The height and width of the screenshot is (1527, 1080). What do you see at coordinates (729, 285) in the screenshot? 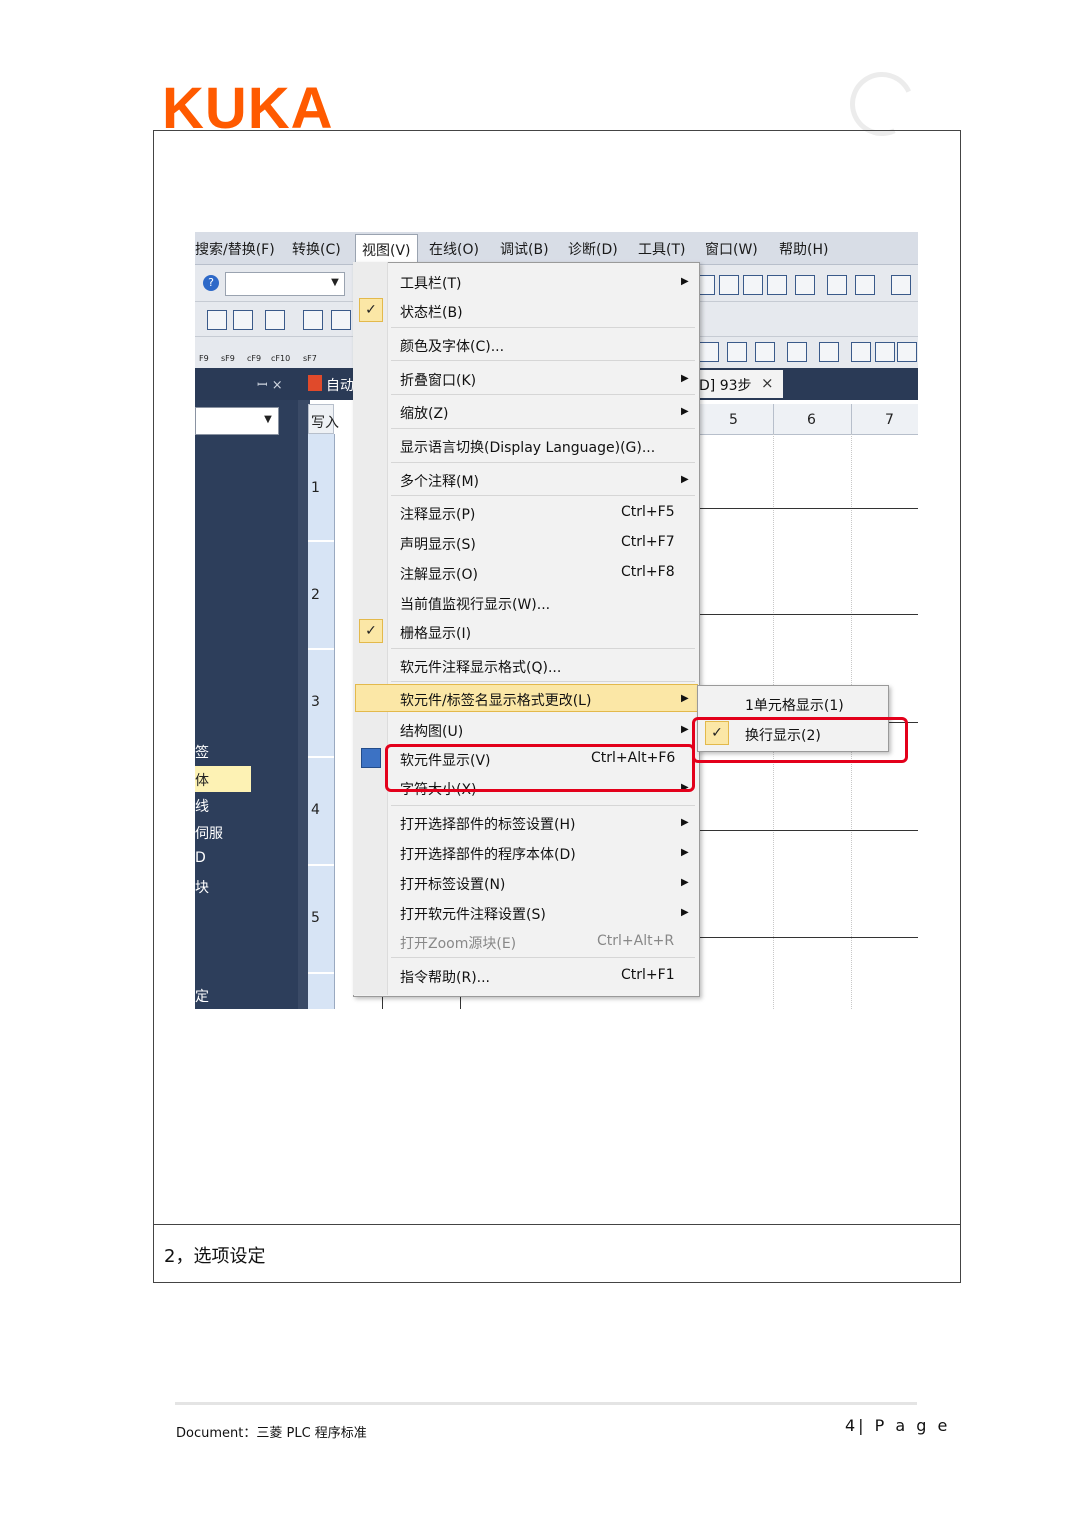
I see `monitor-zoom-icon` at bounding box center [729, 285].